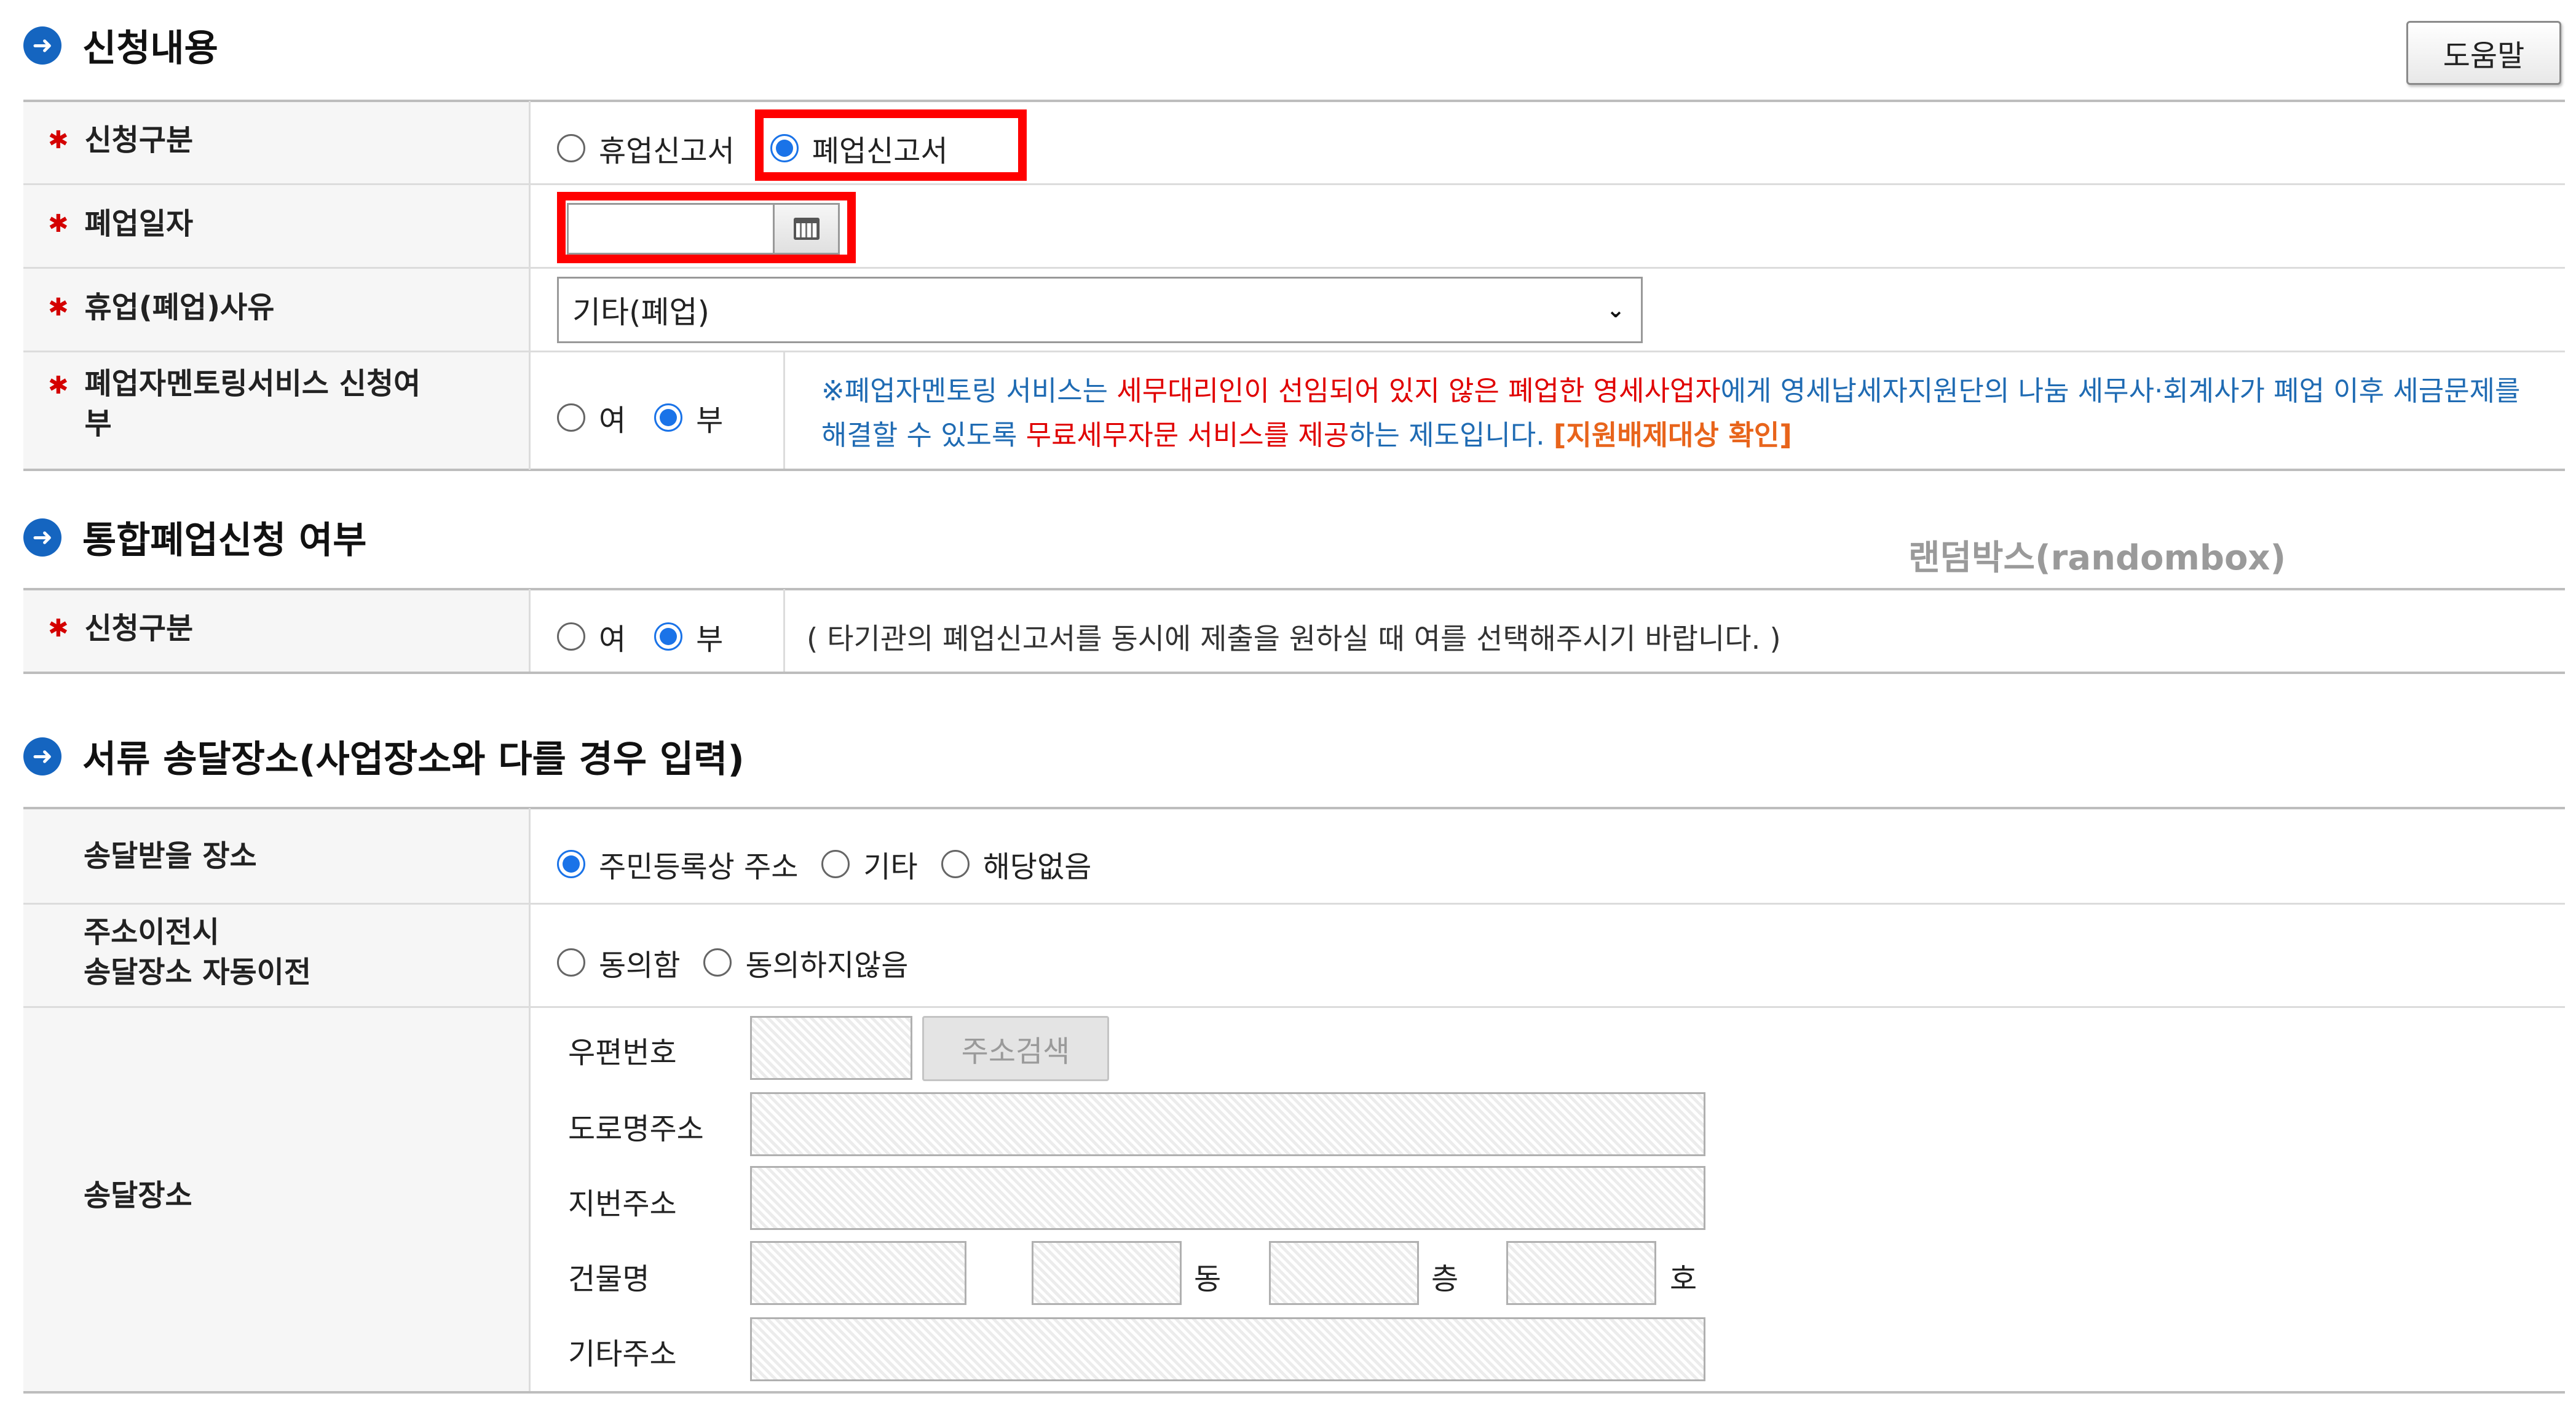 The width and height of the screenshot is (2576, 1404). I want to click on jibun-address-input, so click(1227, 1198).